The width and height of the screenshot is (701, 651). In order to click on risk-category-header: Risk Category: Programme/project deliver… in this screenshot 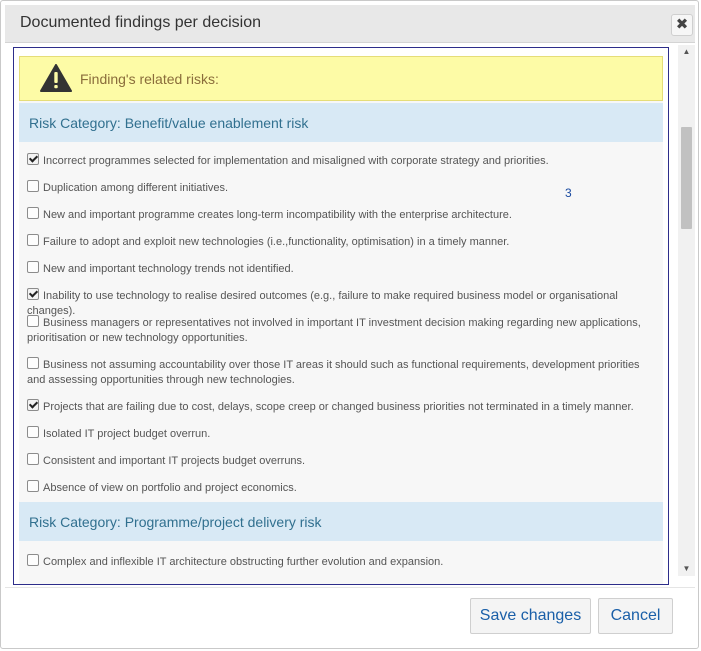, I will do `click(341, 521)`.